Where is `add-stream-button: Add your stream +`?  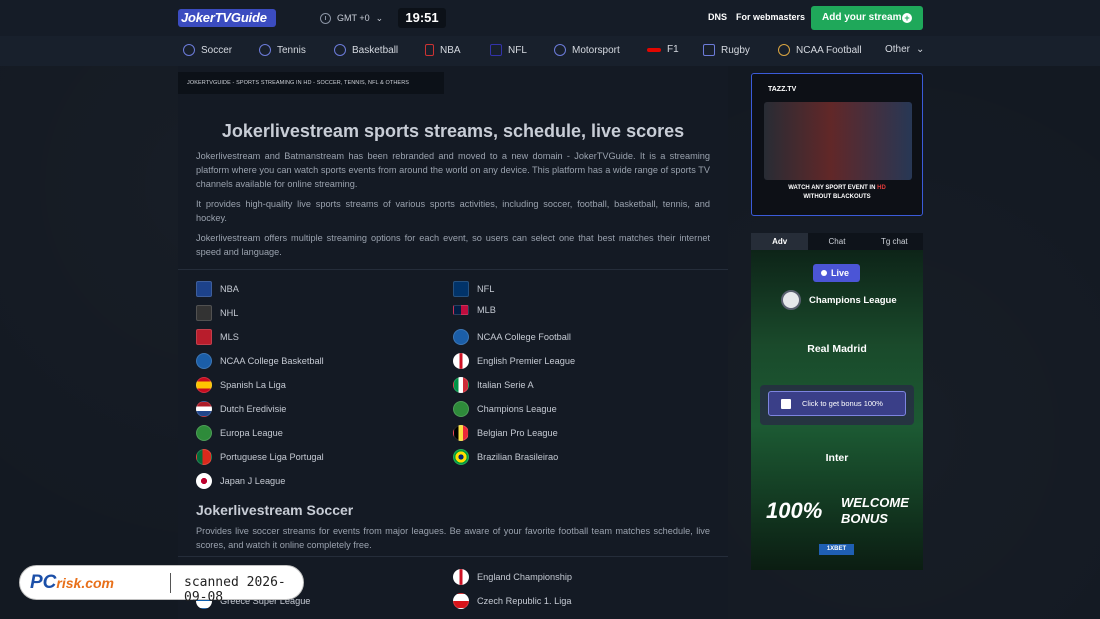 add-stream-button: Add your stream + is located at coordinates (867, 18).